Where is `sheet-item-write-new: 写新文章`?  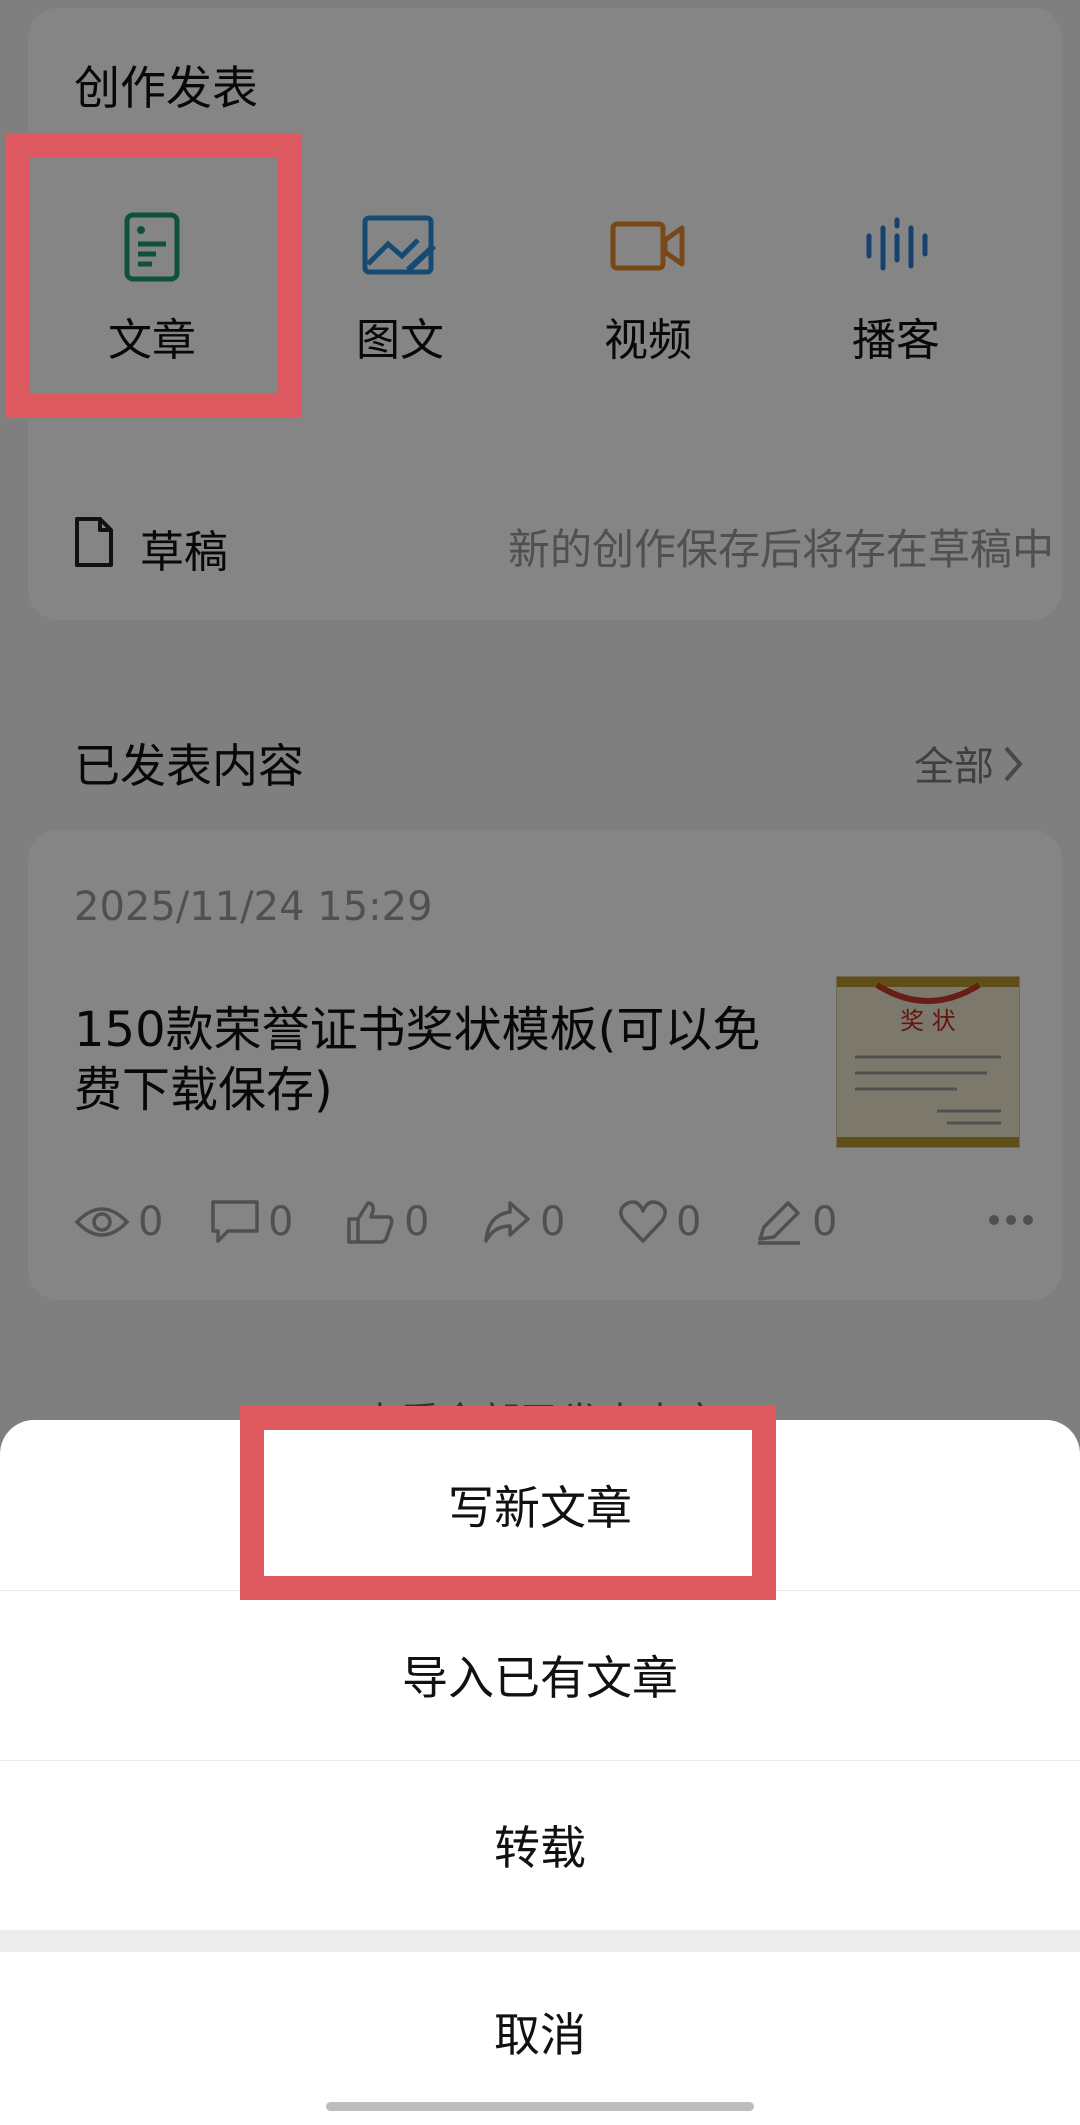
sheet-item-write-new: 写新文章 is located at coordinates (540, 1505).